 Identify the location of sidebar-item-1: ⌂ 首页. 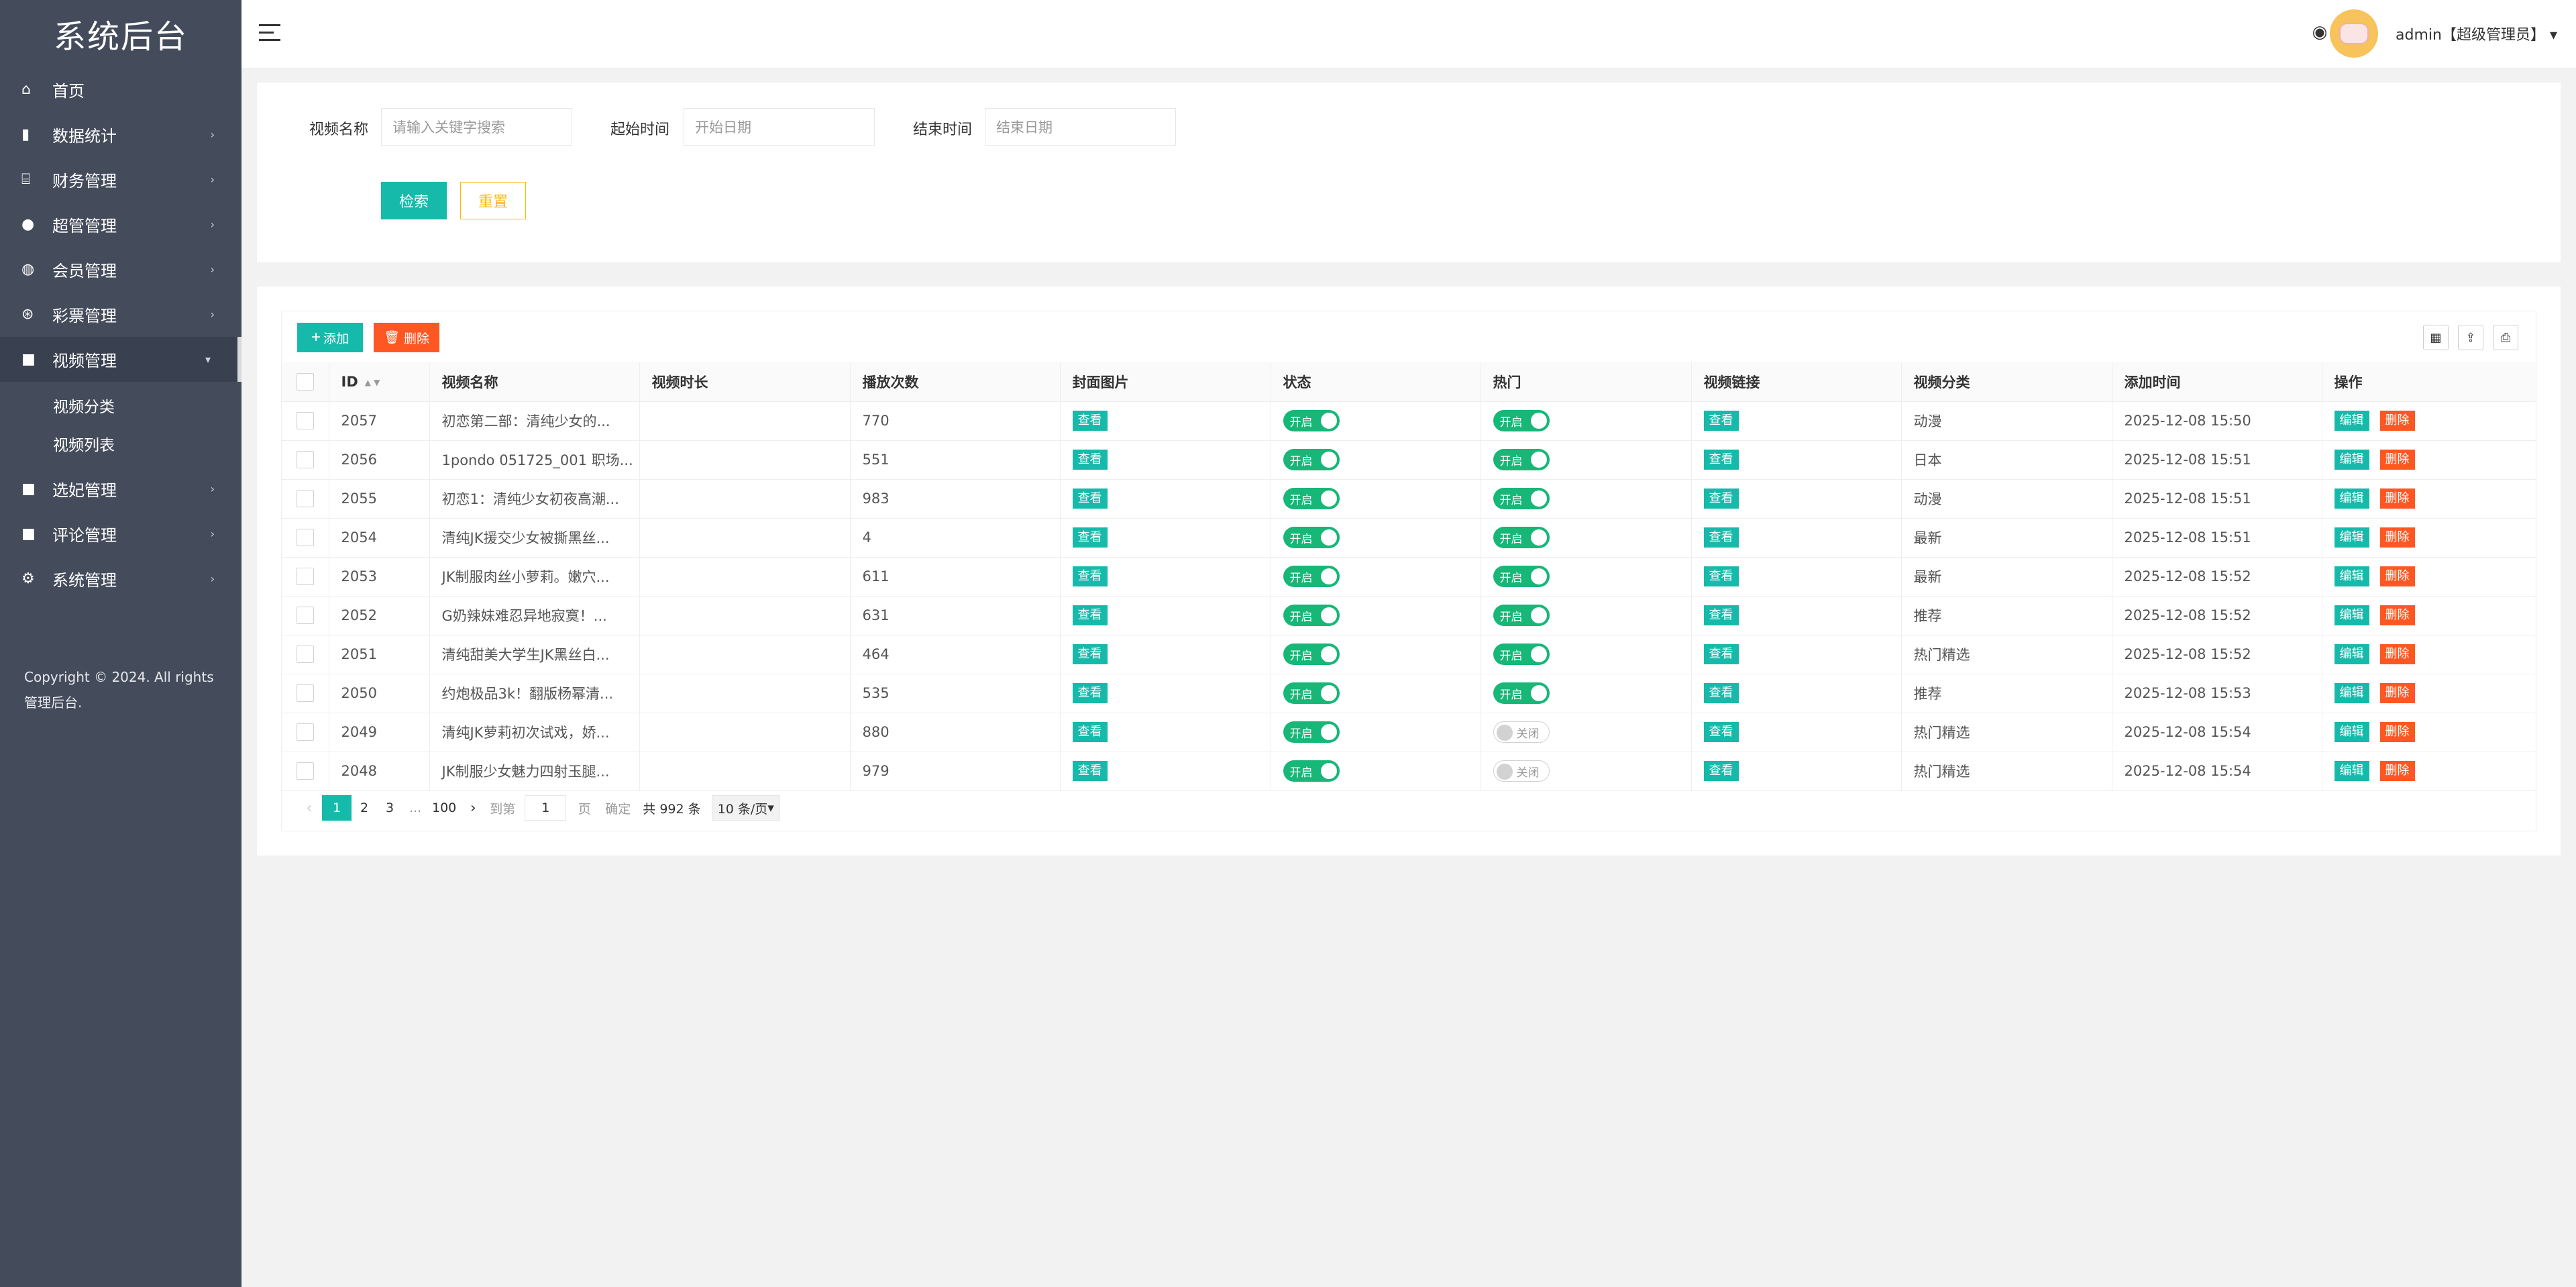
(120, 89).